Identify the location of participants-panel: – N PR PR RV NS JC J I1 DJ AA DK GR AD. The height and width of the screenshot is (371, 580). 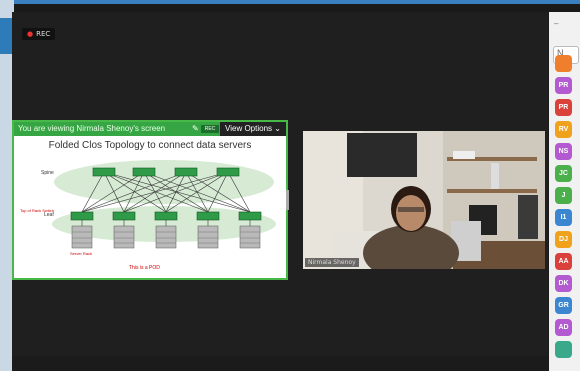
(564, 191).